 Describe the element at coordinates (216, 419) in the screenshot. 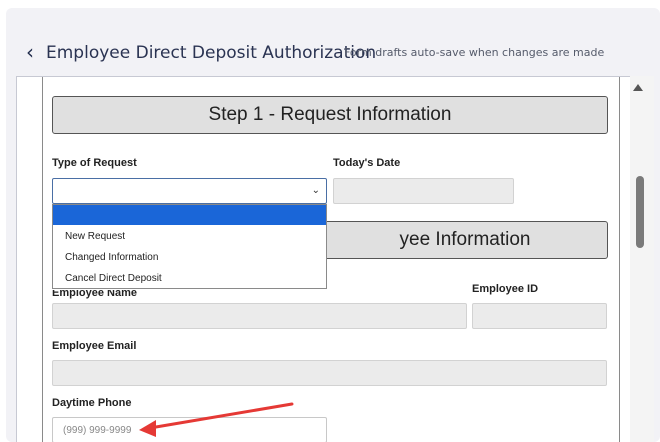

I see `annotation-arrow-icon` at that location.